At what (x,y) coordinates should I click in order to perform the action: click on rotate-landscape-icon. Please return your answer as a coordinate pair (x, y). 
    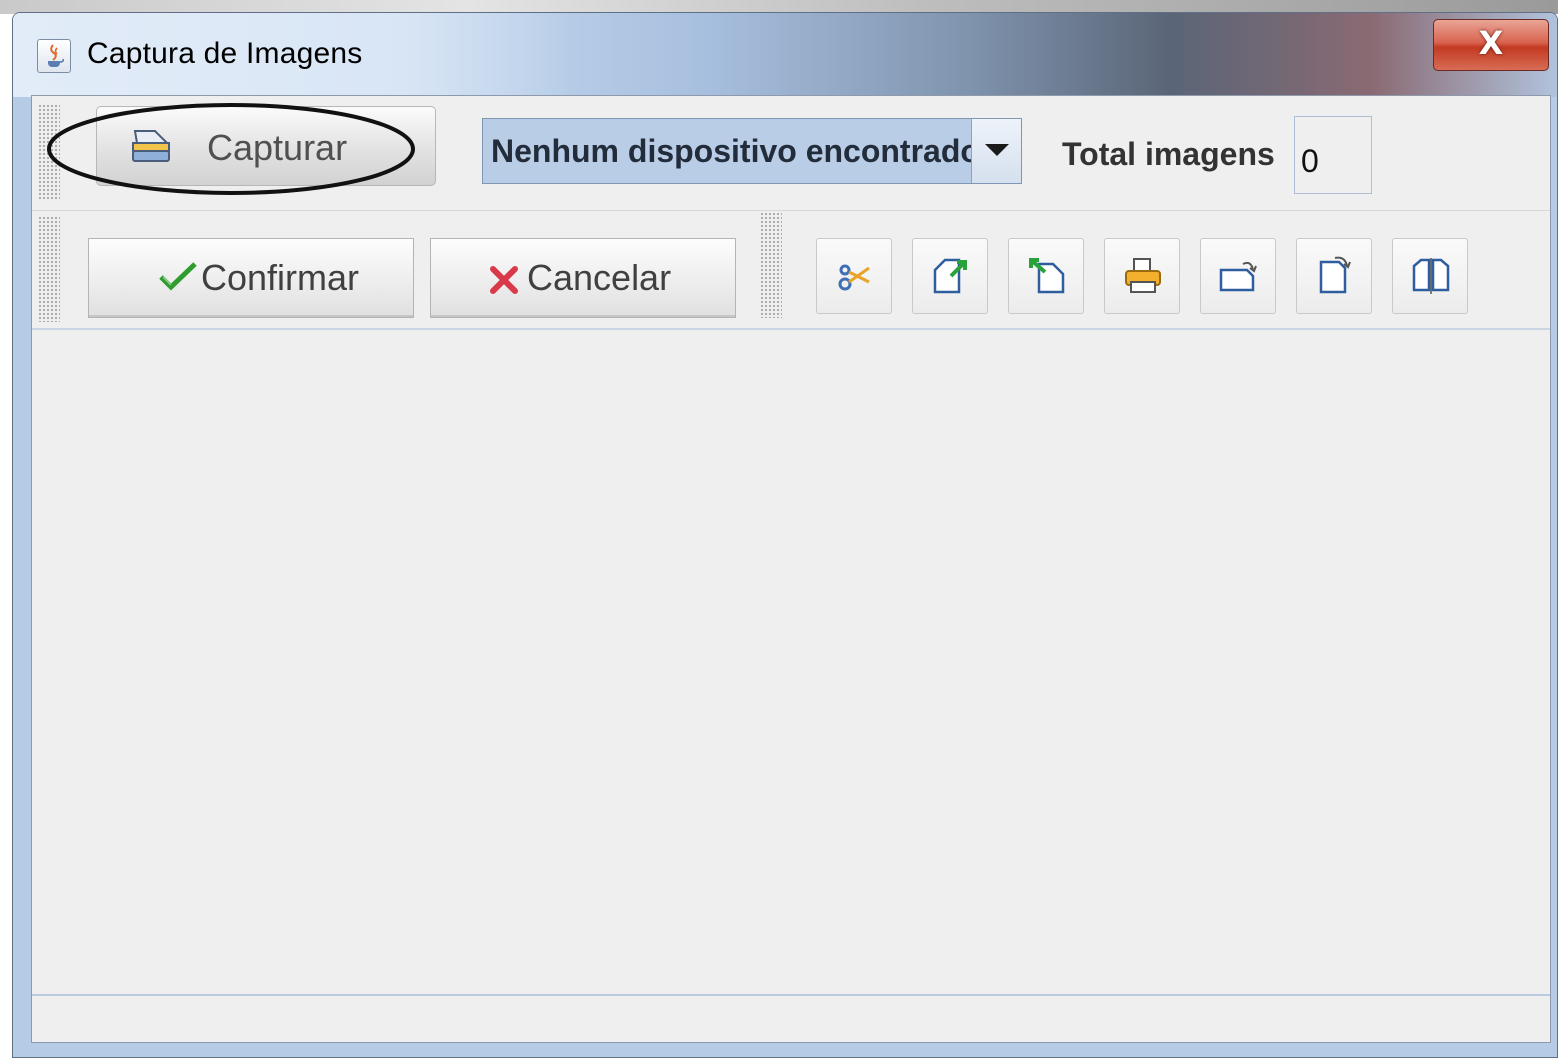
    Looking at the image, I should click on (1238, 276).